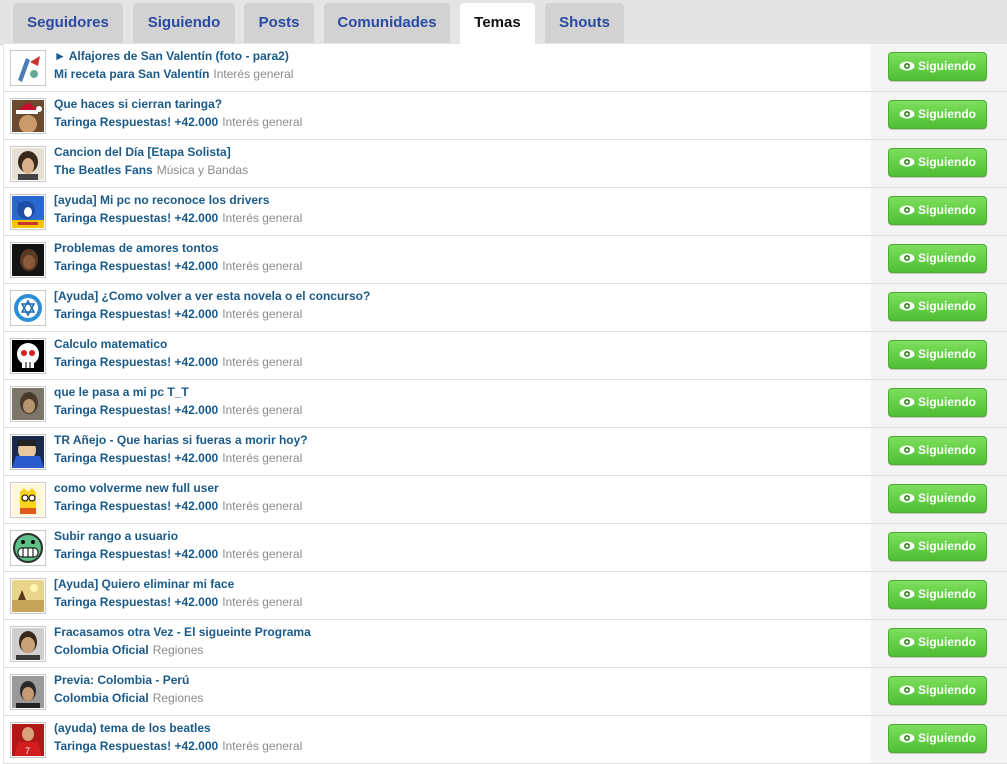  Describe the element at coordinates (131, 74) in the screenshot. I see `community-link: Mi receta para San Valentín` at that location.